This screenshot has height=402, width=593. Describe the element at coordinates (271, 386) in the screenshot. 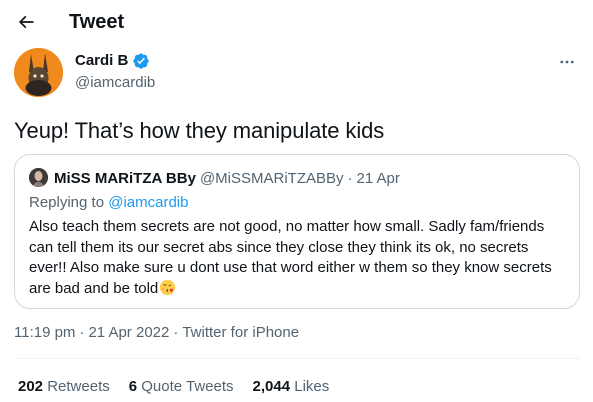

I see `likes-count: 2,044` at that location.